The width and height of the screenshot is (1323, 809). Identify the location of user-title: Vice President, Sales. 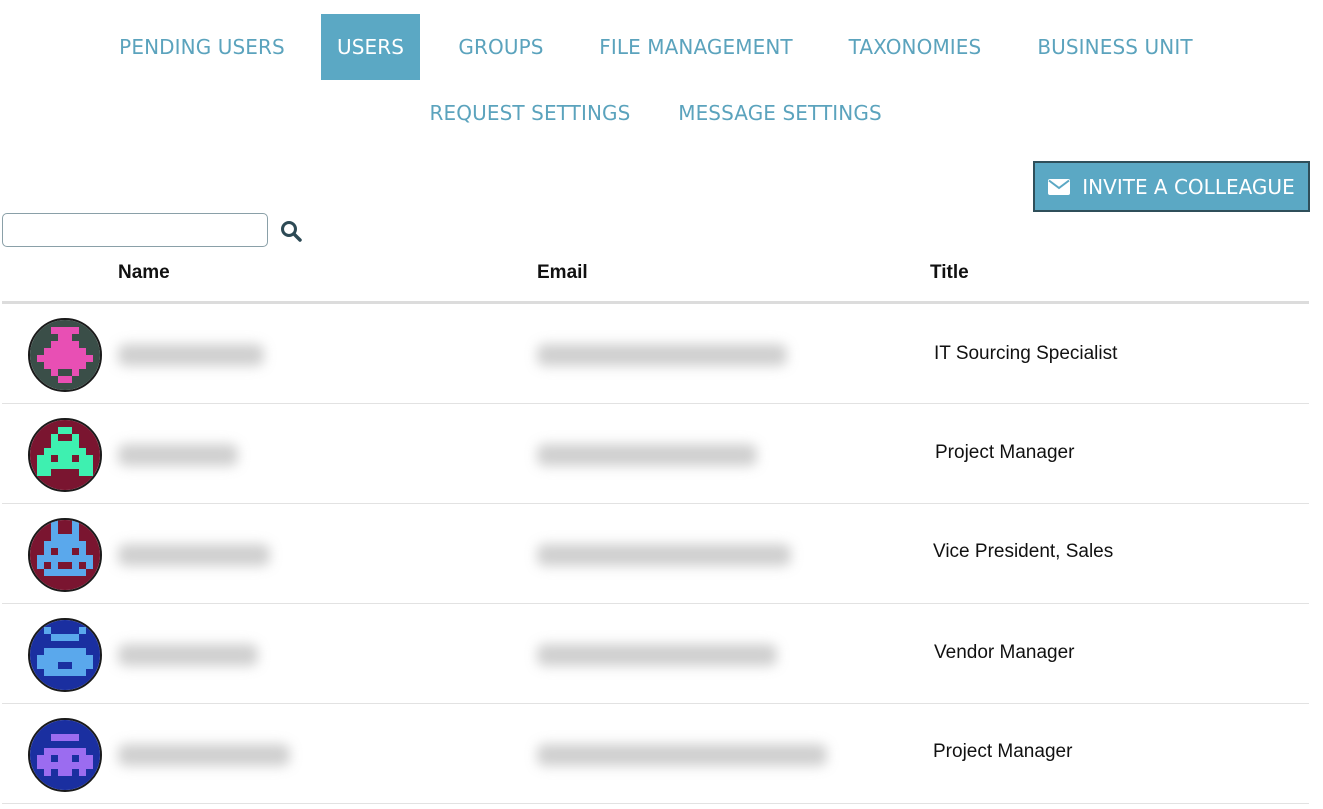
(1023, 551).